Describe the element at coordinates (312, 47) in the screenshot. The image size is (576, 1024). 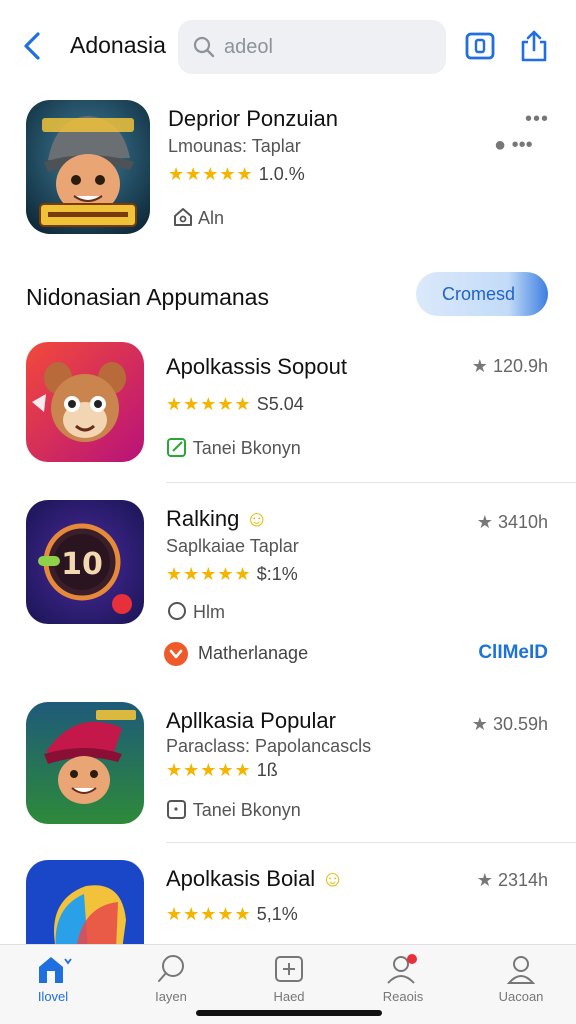
I see `search-field: adeol` at that location.